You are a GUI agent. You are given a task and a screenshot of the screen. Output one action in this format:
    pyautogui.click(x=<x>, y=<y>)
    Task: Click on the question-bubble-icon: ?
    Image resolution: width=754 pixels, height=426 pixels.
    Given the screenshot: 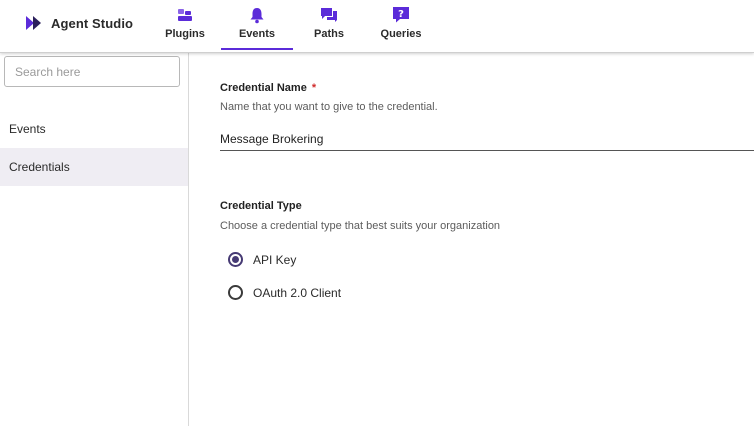 What is the action you would take?
    pyautogui.click(x=401, y=15)
    